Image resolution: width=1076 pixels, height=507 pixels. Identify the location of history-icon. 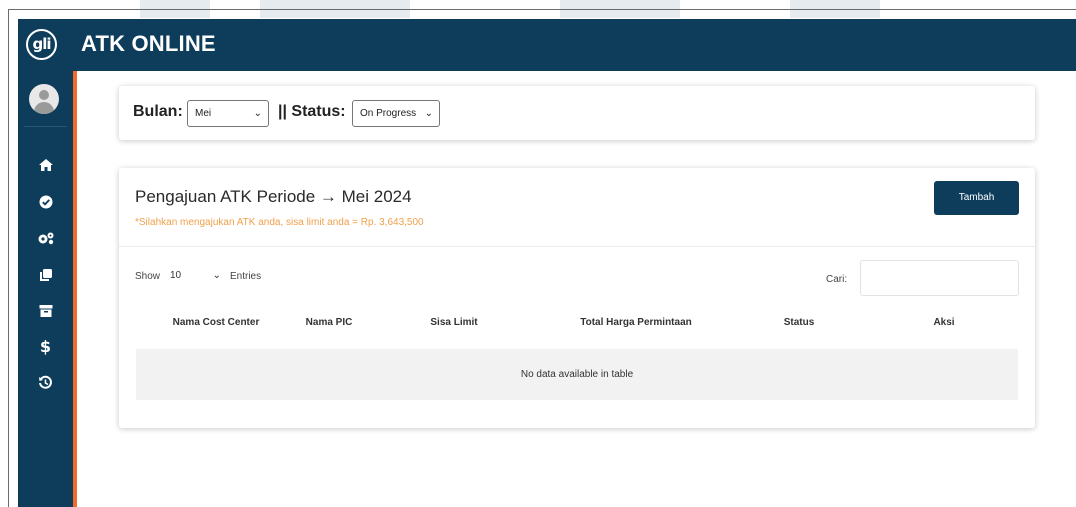
(45, 383).